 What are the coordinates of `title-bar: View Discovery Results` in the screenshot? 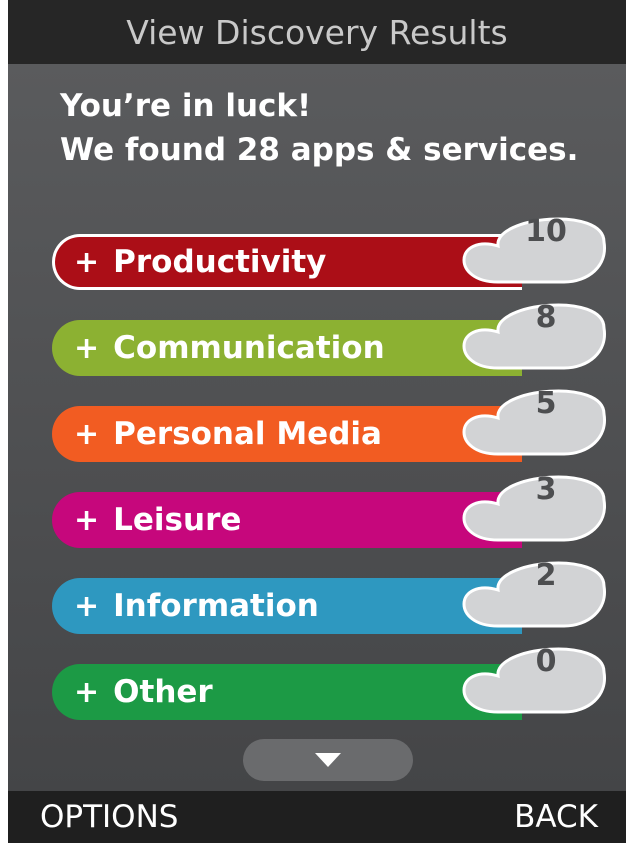 It's located at (317, 32).